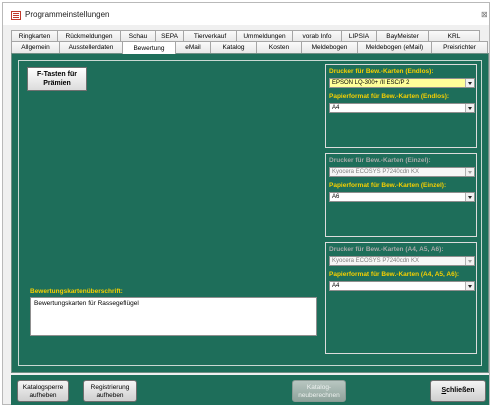 The height and width of the screenshot is (407, 492). What do you see at coordinates (376, 172) in the screenshot?
I see `printer-einzel-value: Kyocera ECOSYS P7240cdn KX` at bounding box center [376, 172].